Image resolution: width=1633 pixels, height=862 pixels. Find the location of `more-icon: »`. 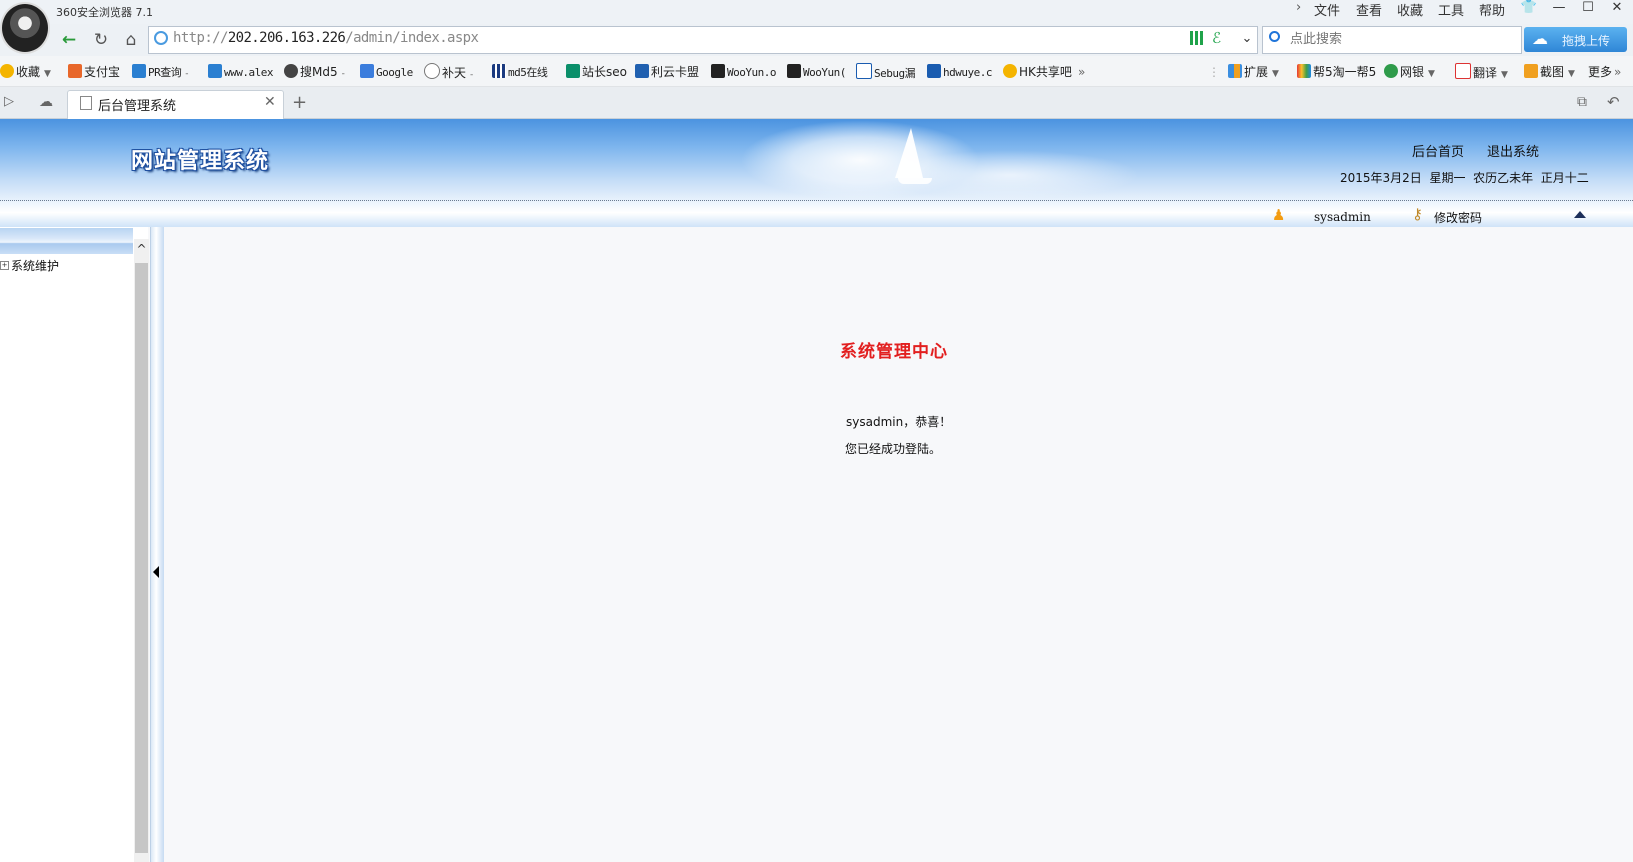

more-icon: » is located at coordinates (1618, 72).